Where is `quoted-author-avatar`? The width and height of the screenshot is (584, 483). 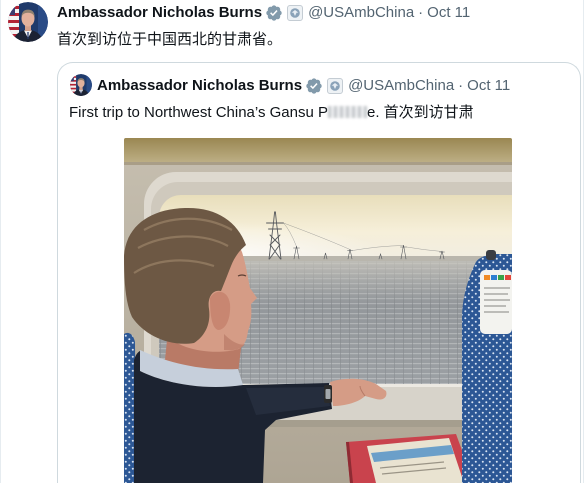
quoted-author-avatar is located at coordinates (81, 85).